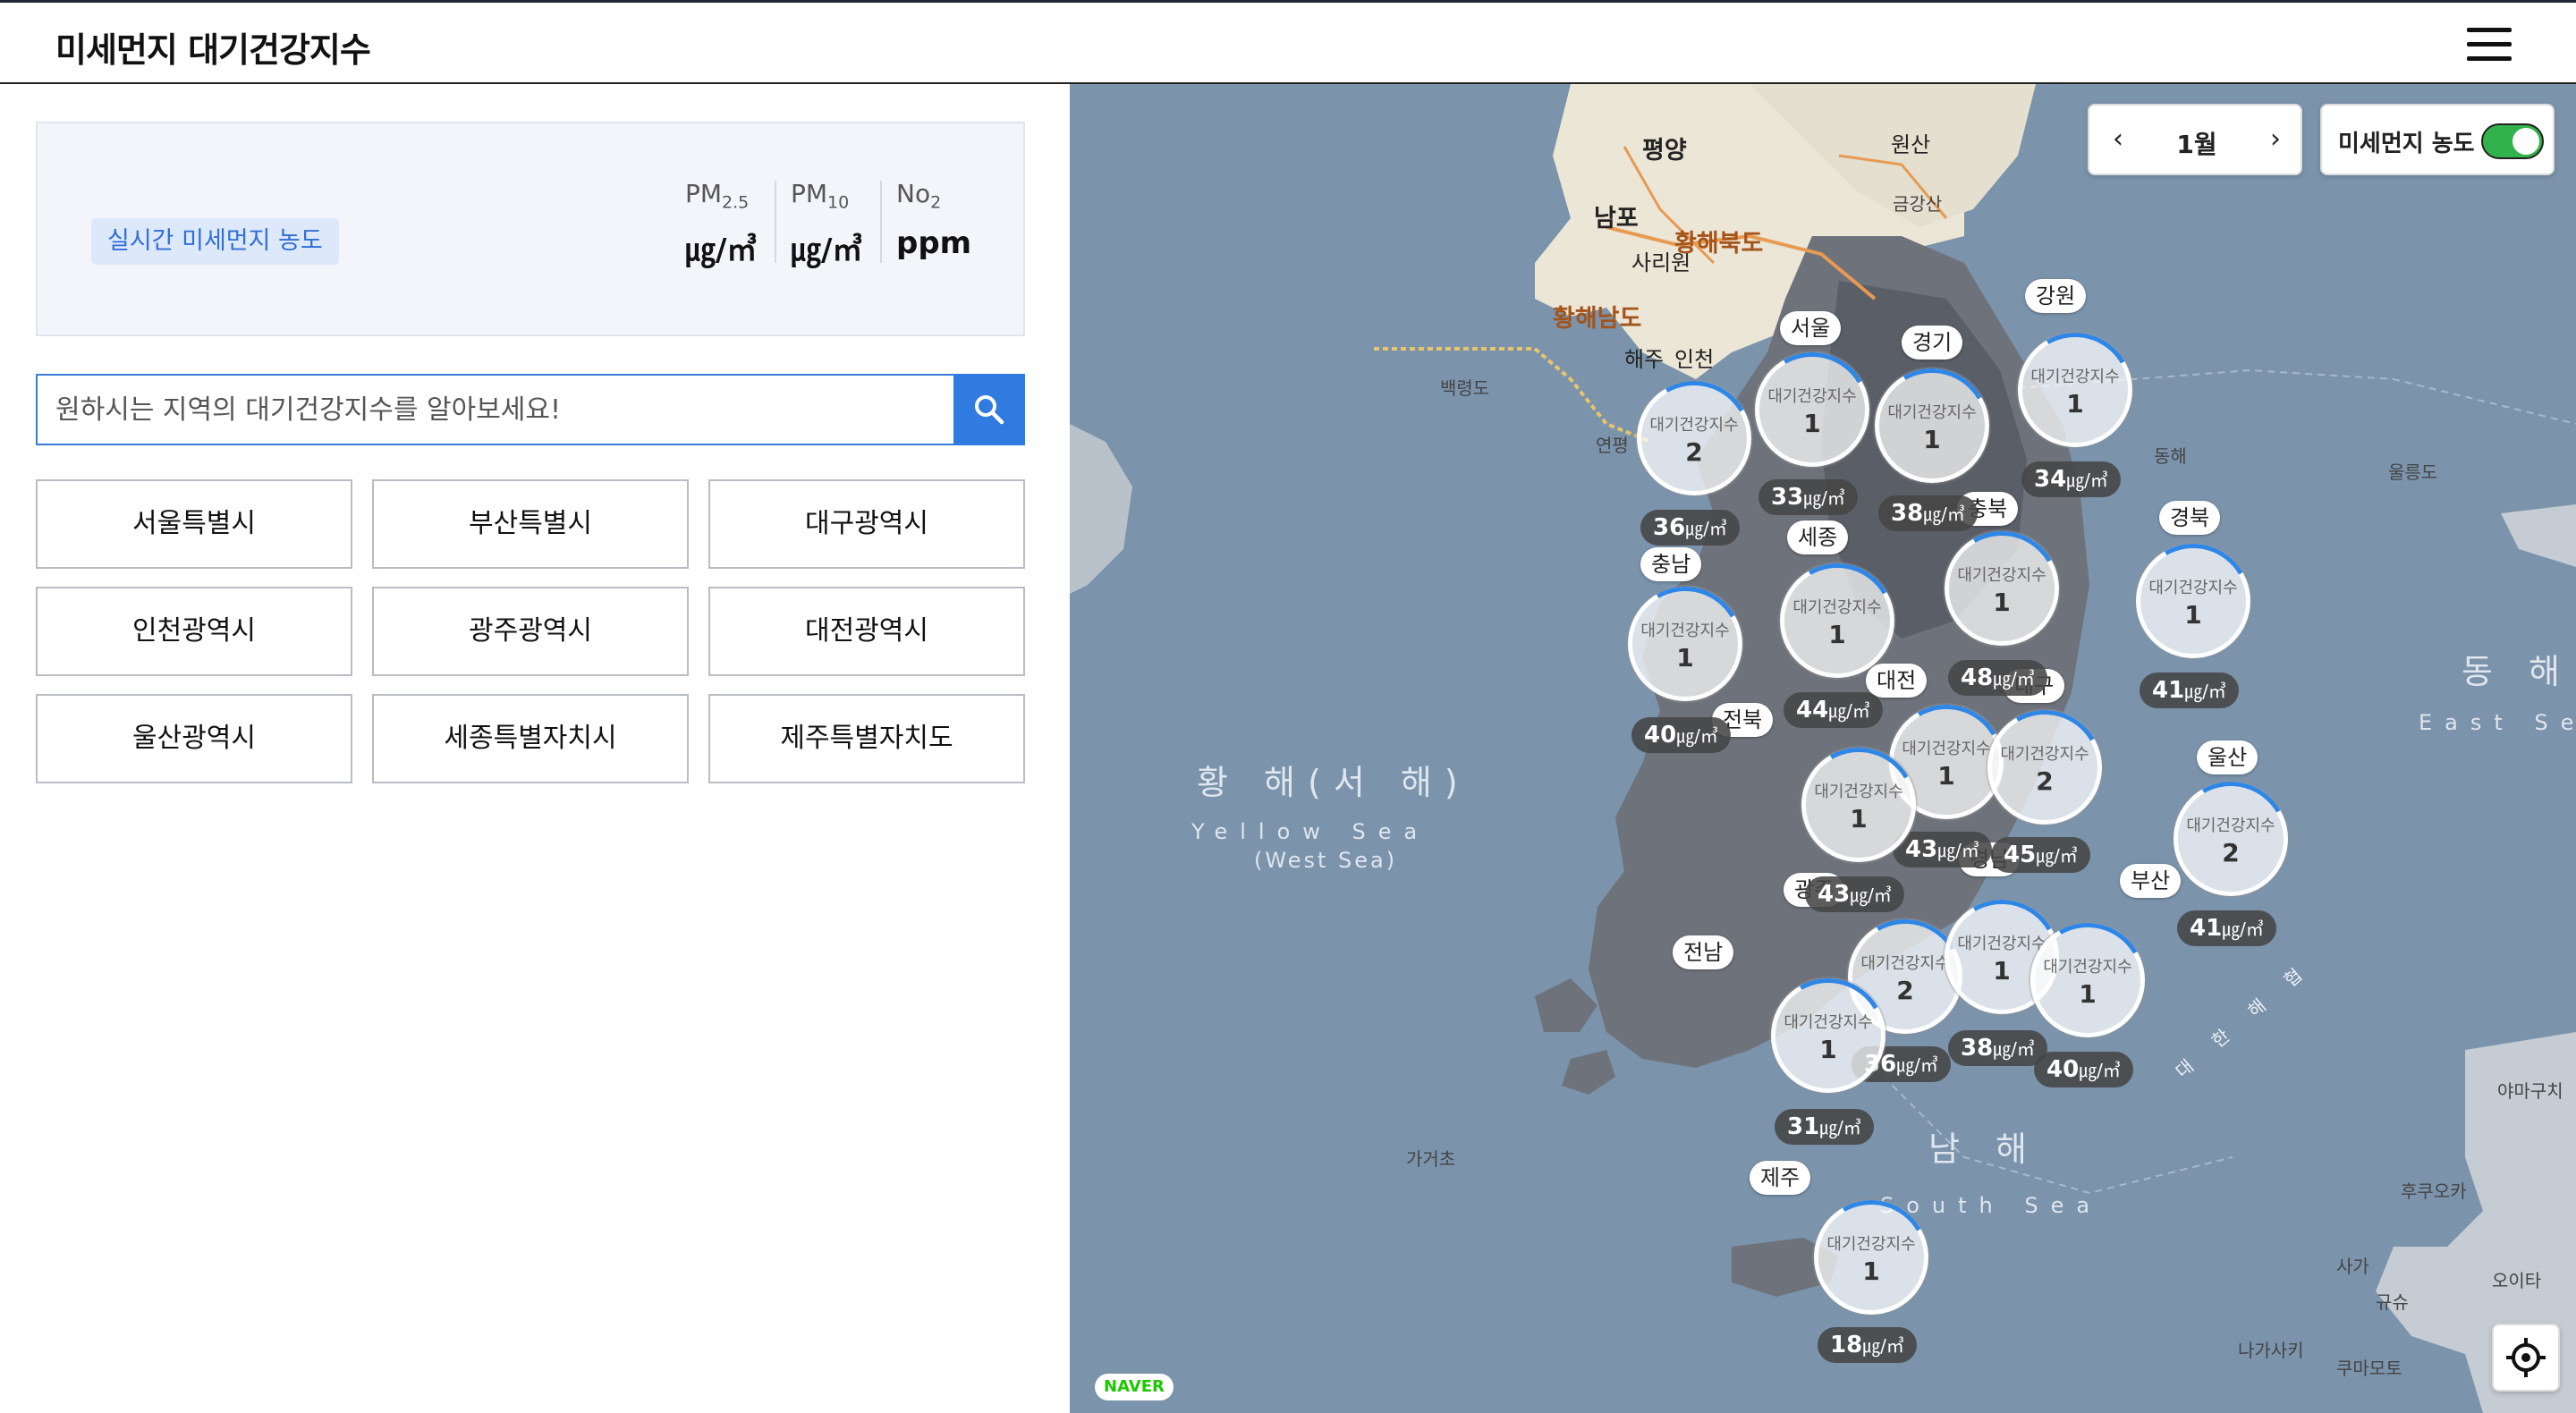  What do you see at coordinates (1932, 343) in the screenshot?
I see `region-pill-gyeonggi: 경기` at bounding box center [1932, 343].